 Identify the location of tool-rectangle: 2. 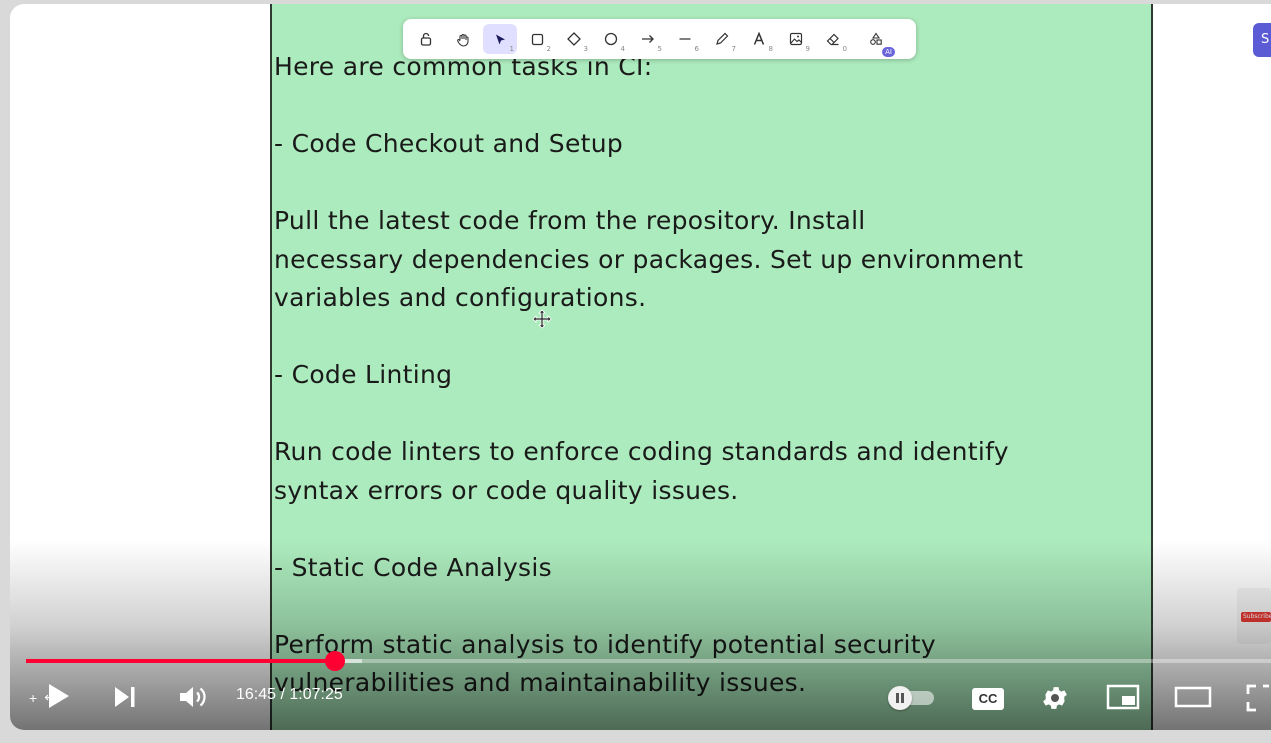
(537, 39).